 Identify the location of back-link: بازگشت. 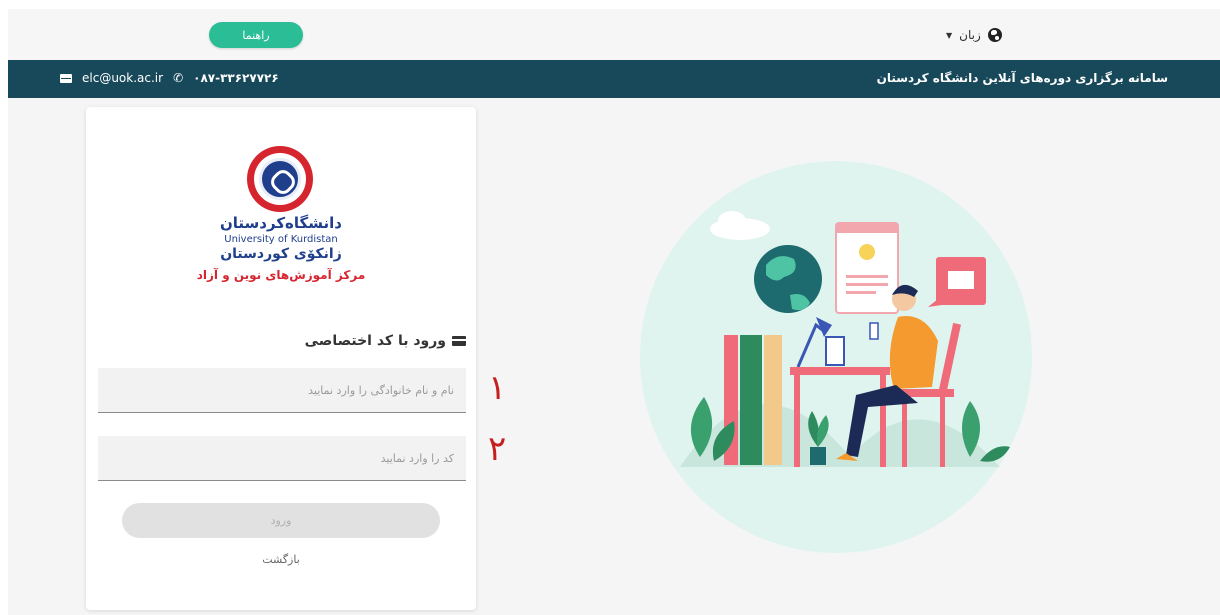
(281, 559).